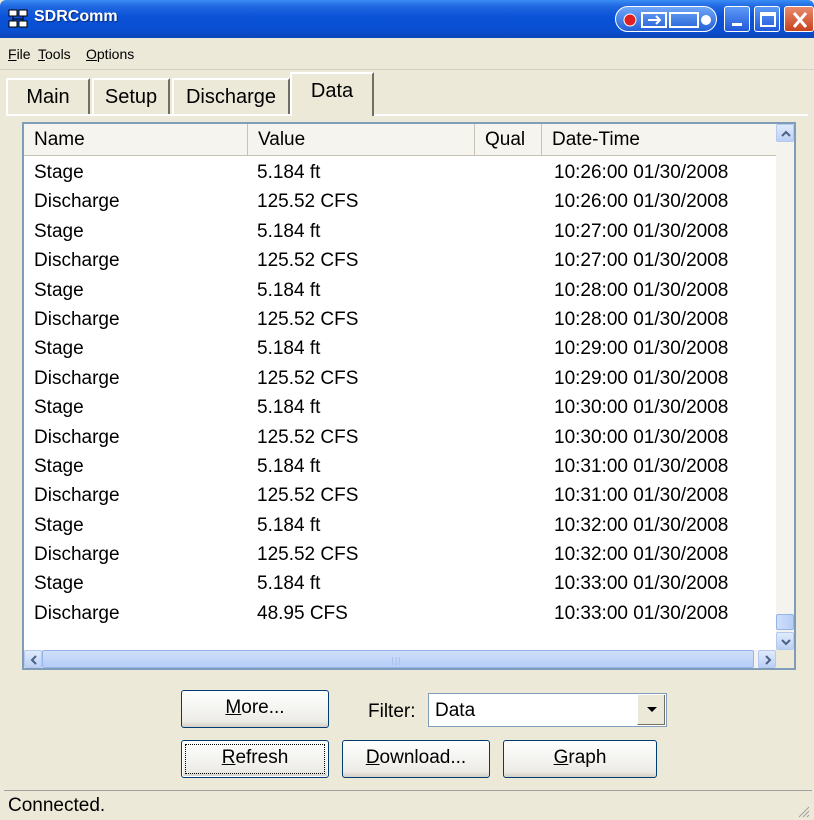 This screenshot has width=814, height=820. Describe the element at coordinates (400, 172) in the screenshot. I see `table-row: Stage 5.184 ft 10:26:00 01/30/2008` at that location.